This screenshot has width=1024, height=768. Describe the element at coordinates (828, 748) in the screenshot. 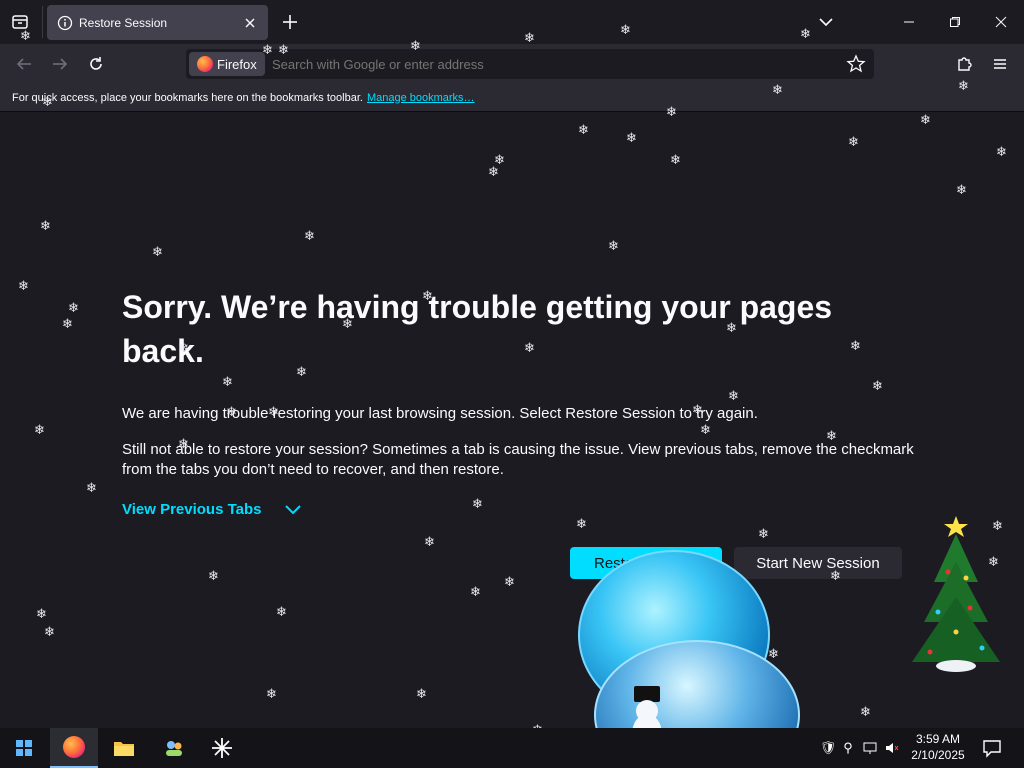

I see `security-tray-icon: 🛡` at that location.